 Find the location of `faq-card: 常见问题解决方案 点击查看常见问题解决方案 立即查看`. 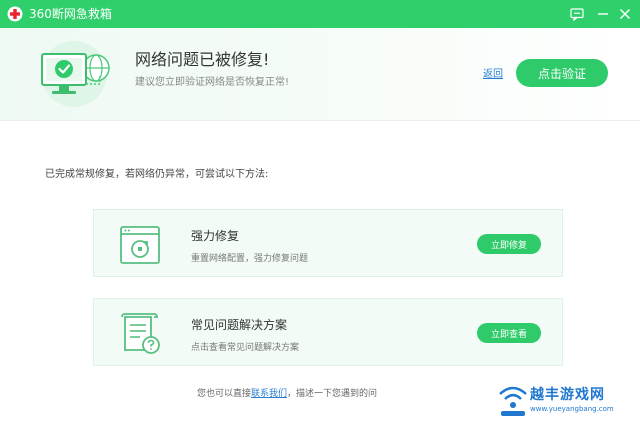

faq-card: 常见问题解决方案 点击查看常见问题解决方案 立即查看 is located at coordinates (328, 332).